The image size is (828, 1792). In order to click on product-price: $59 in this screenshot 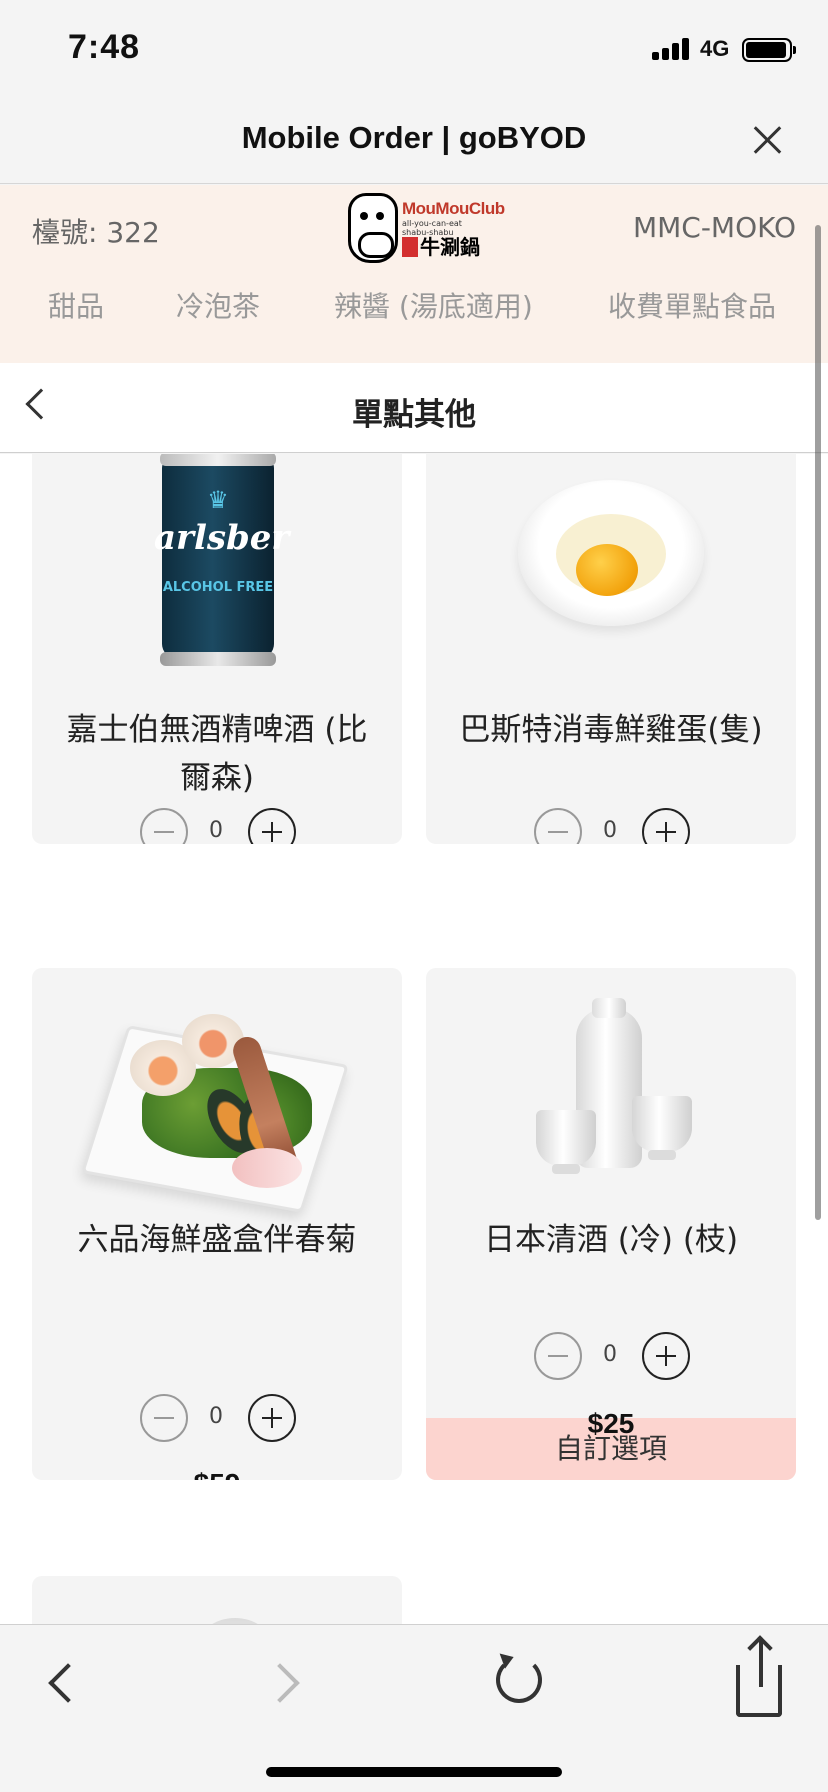, I will do `click(217, 1474)`.